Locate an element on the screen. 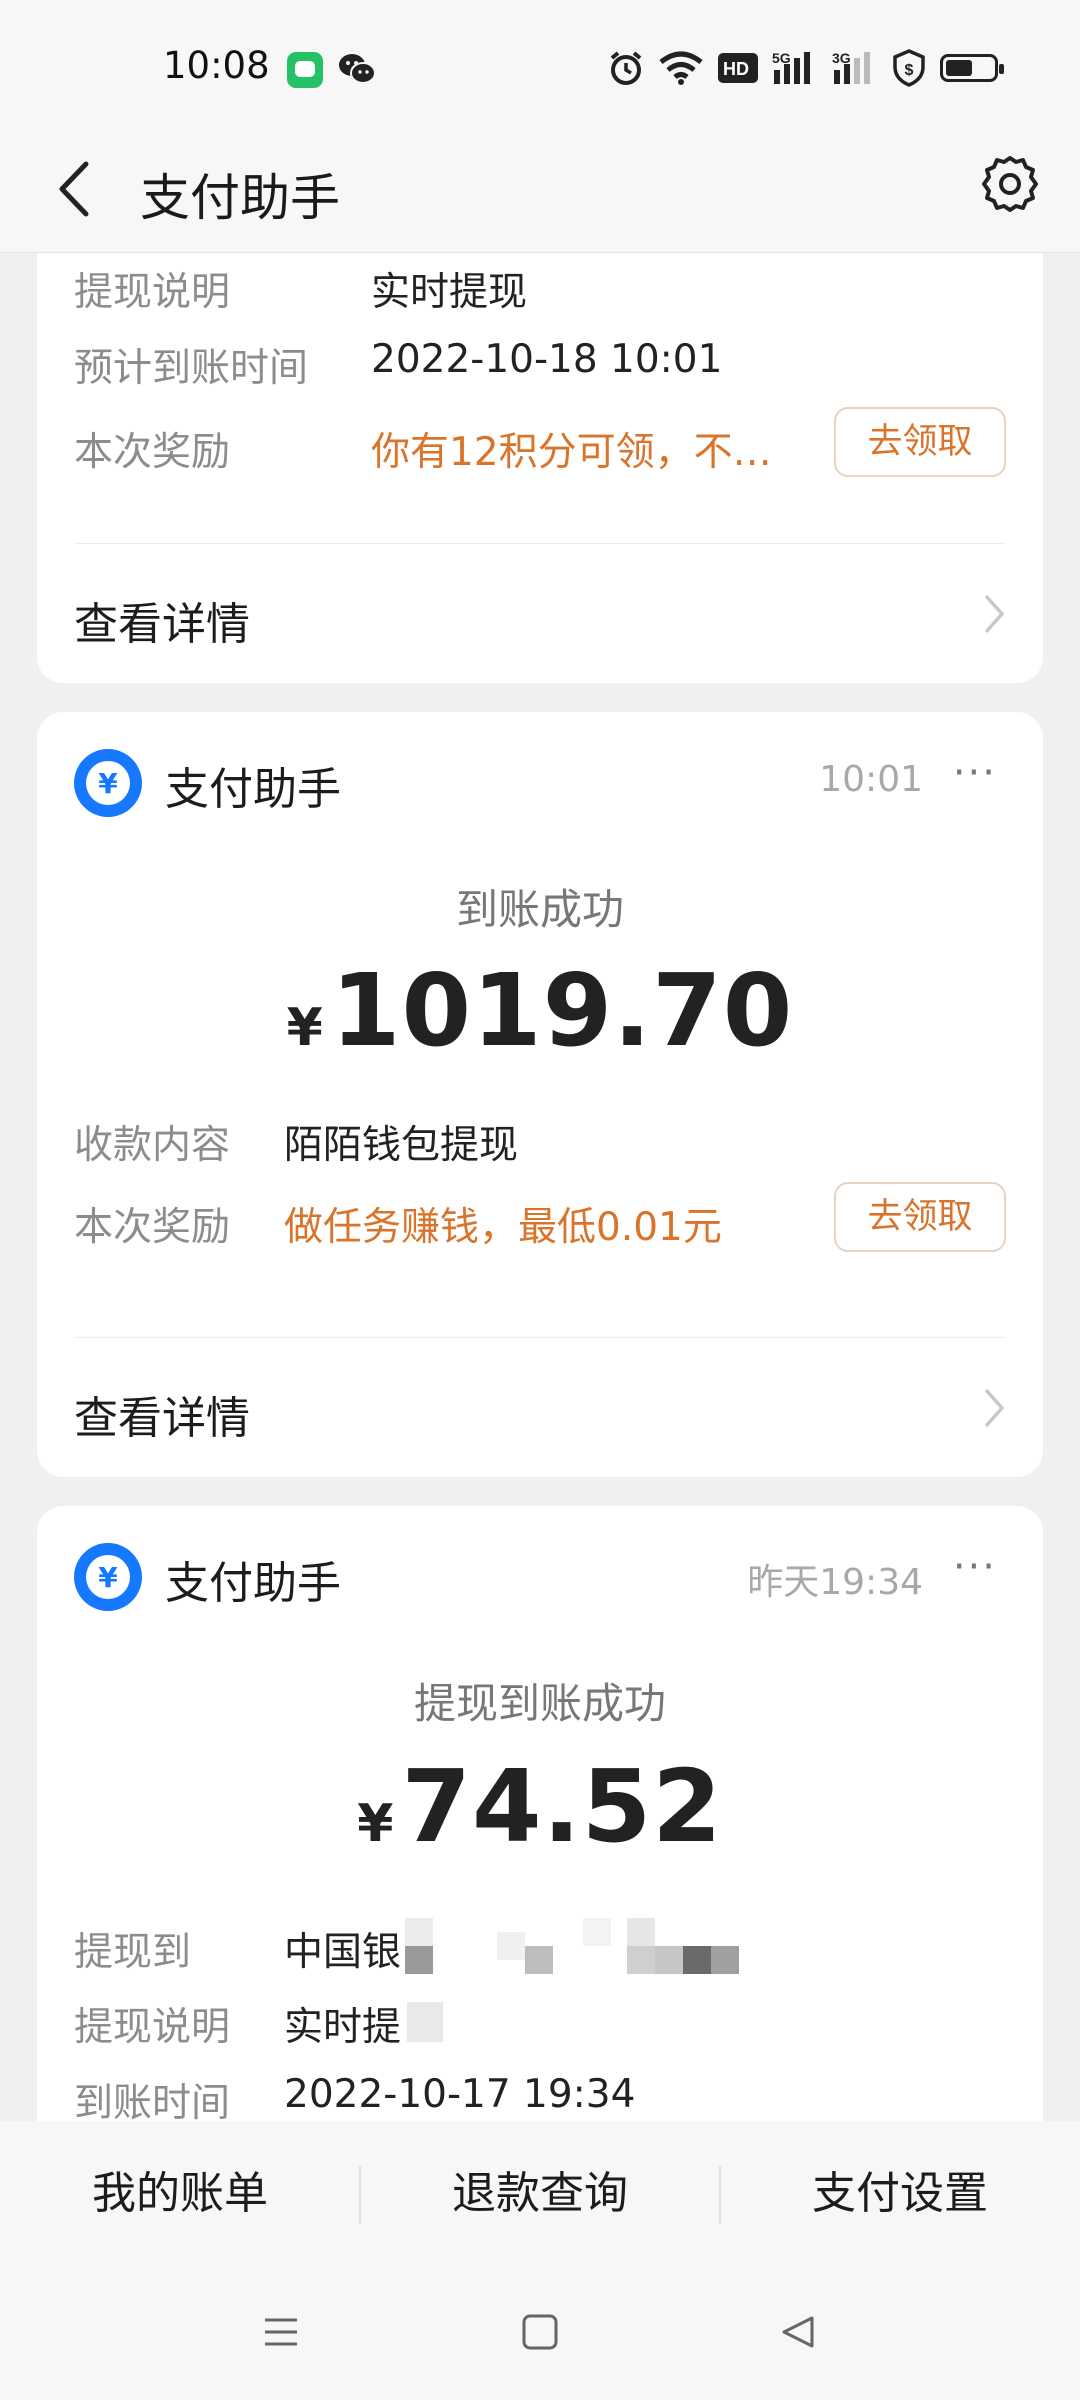 The image size is (1080, 2400). wechat-icon is located at coordinates (357, 69).